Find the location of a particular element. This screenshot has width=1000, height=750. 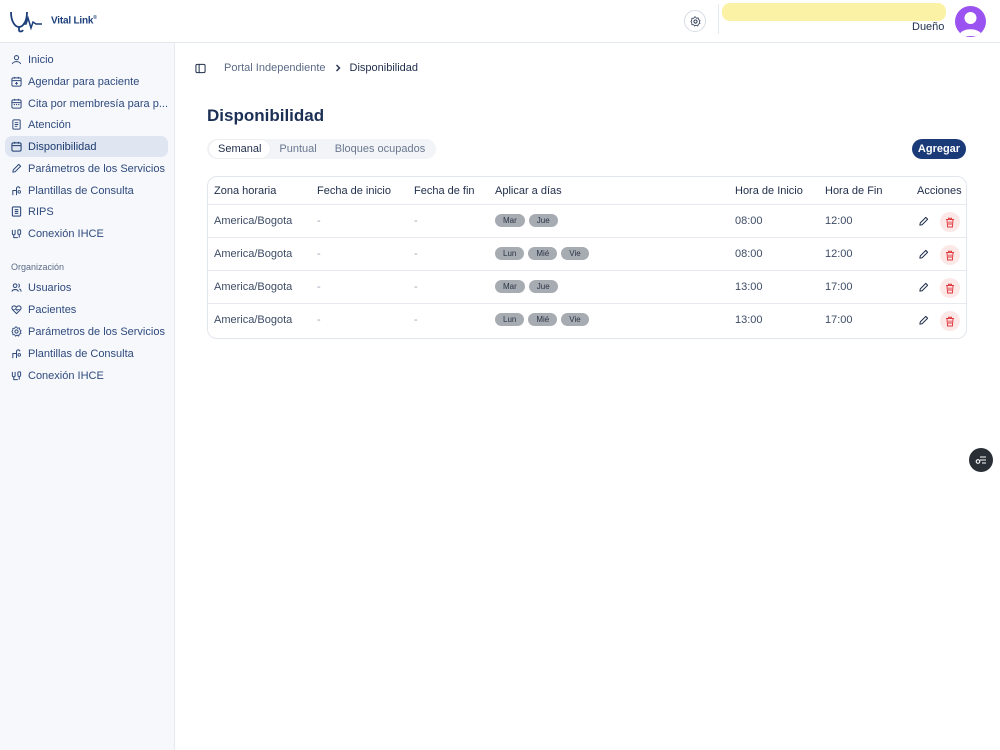

calendar-icon is located at coordinates (16, 146).